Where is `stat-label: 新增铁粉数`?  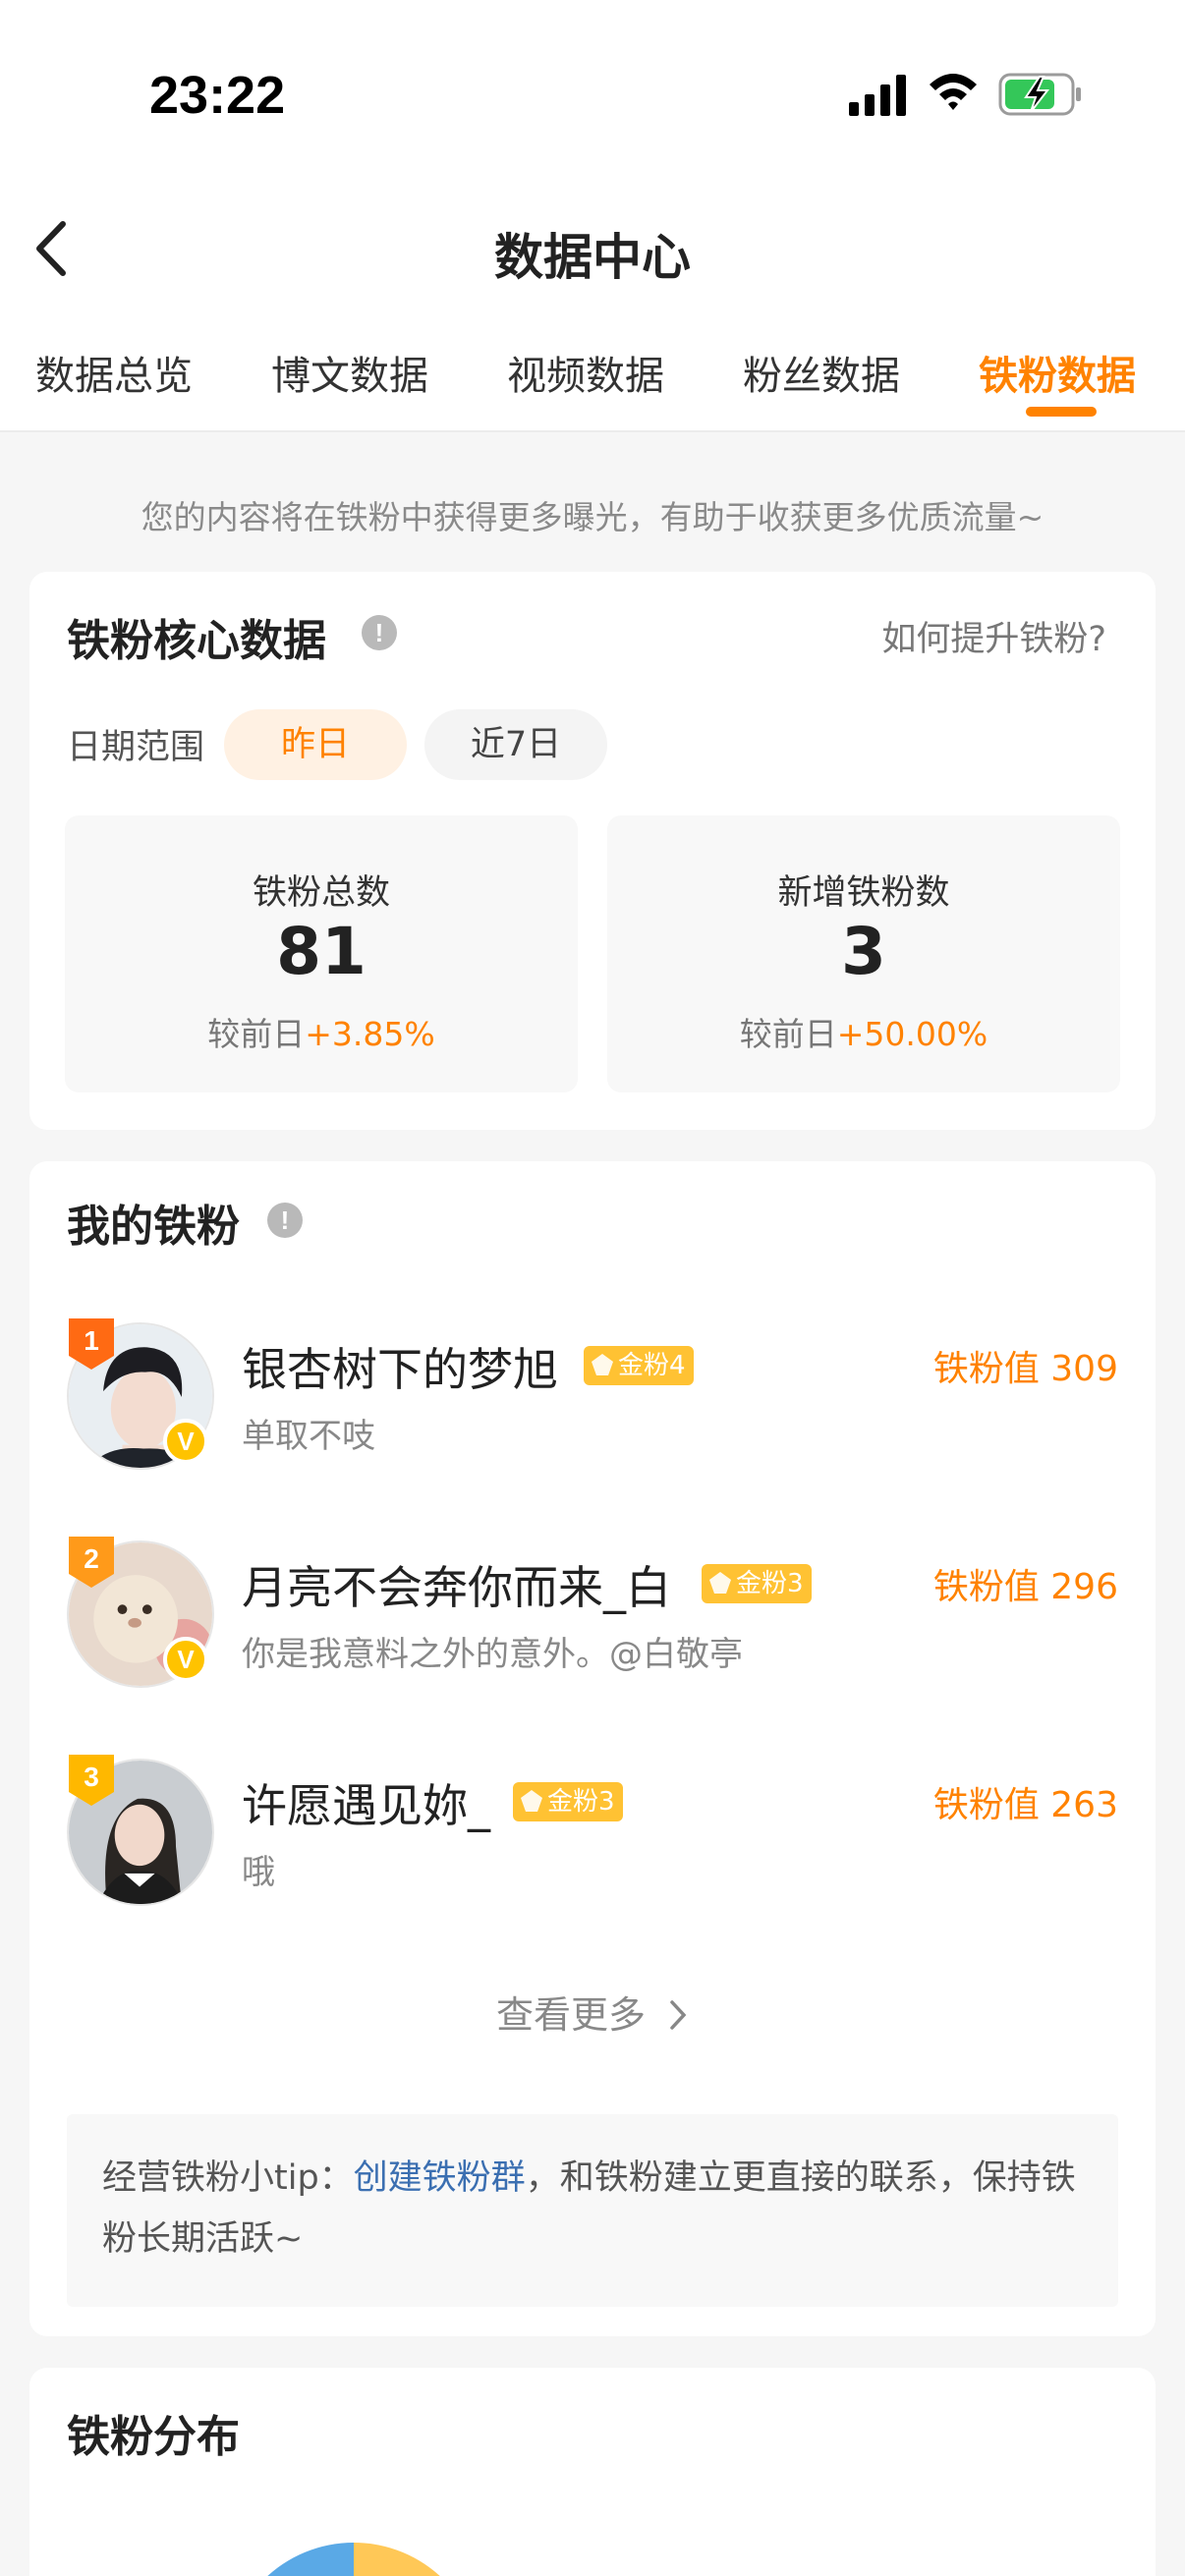 stat-label: 新增铁粉数 is located at coordinates (864, 893).